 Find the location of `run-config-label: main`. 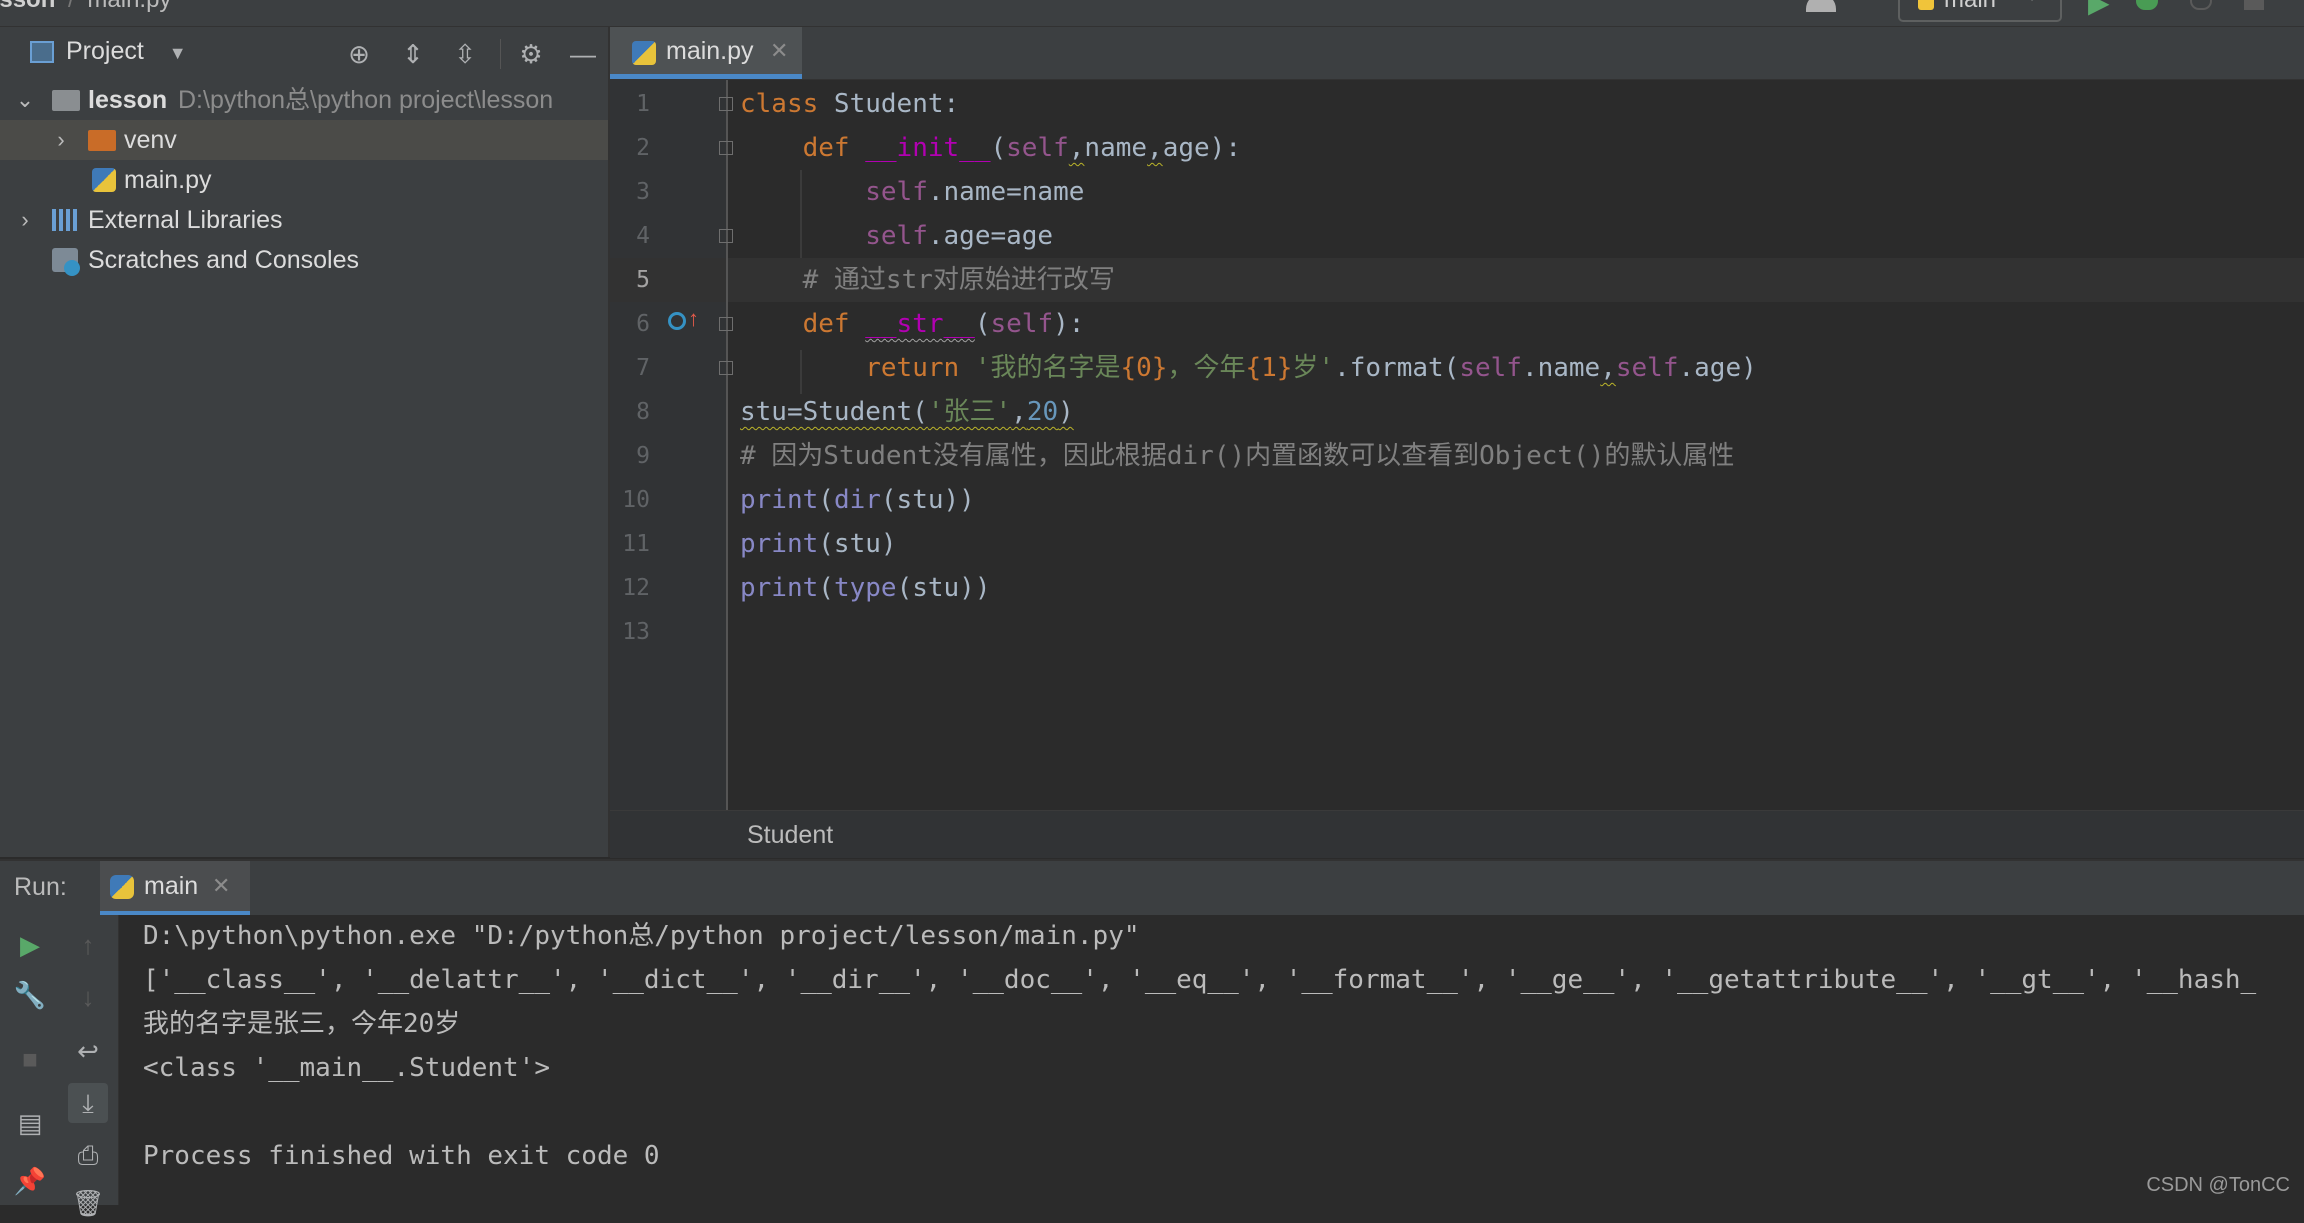

run-config-label: main is located at coordinates (1970, 7).